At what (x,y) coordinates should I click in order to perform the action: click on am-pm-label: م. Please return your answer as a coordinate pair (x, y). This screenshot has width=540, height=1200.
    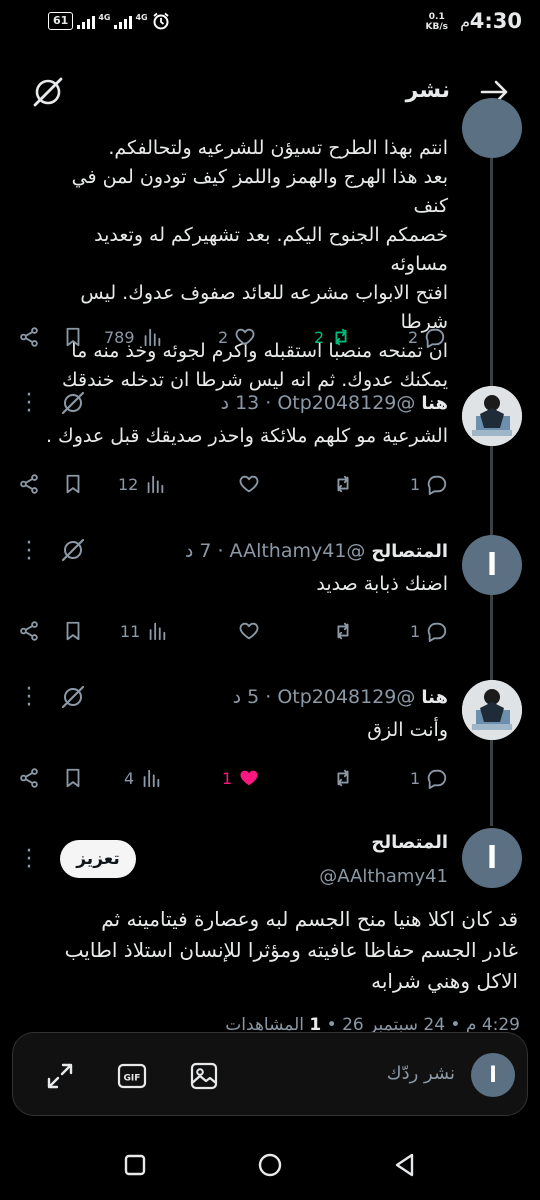
    Looking at the image, I should click on (465, 21).